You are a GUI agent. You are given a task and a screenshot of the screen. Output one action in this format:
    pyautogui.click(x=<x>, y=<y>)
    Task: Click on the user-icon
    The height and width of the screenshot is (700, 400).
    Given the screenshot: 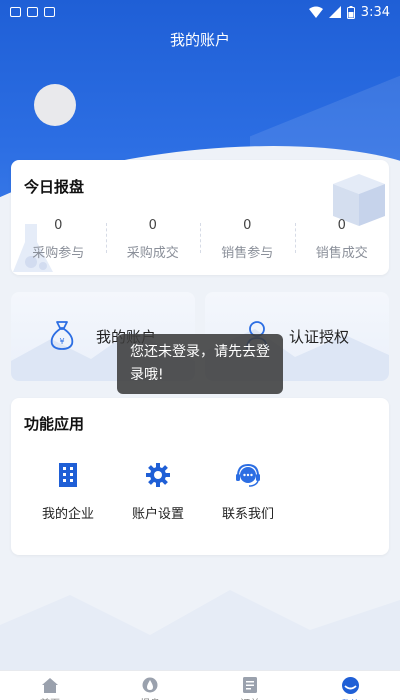 What is the action you would take?
    pyautogui.click(x=350, y=685)
    